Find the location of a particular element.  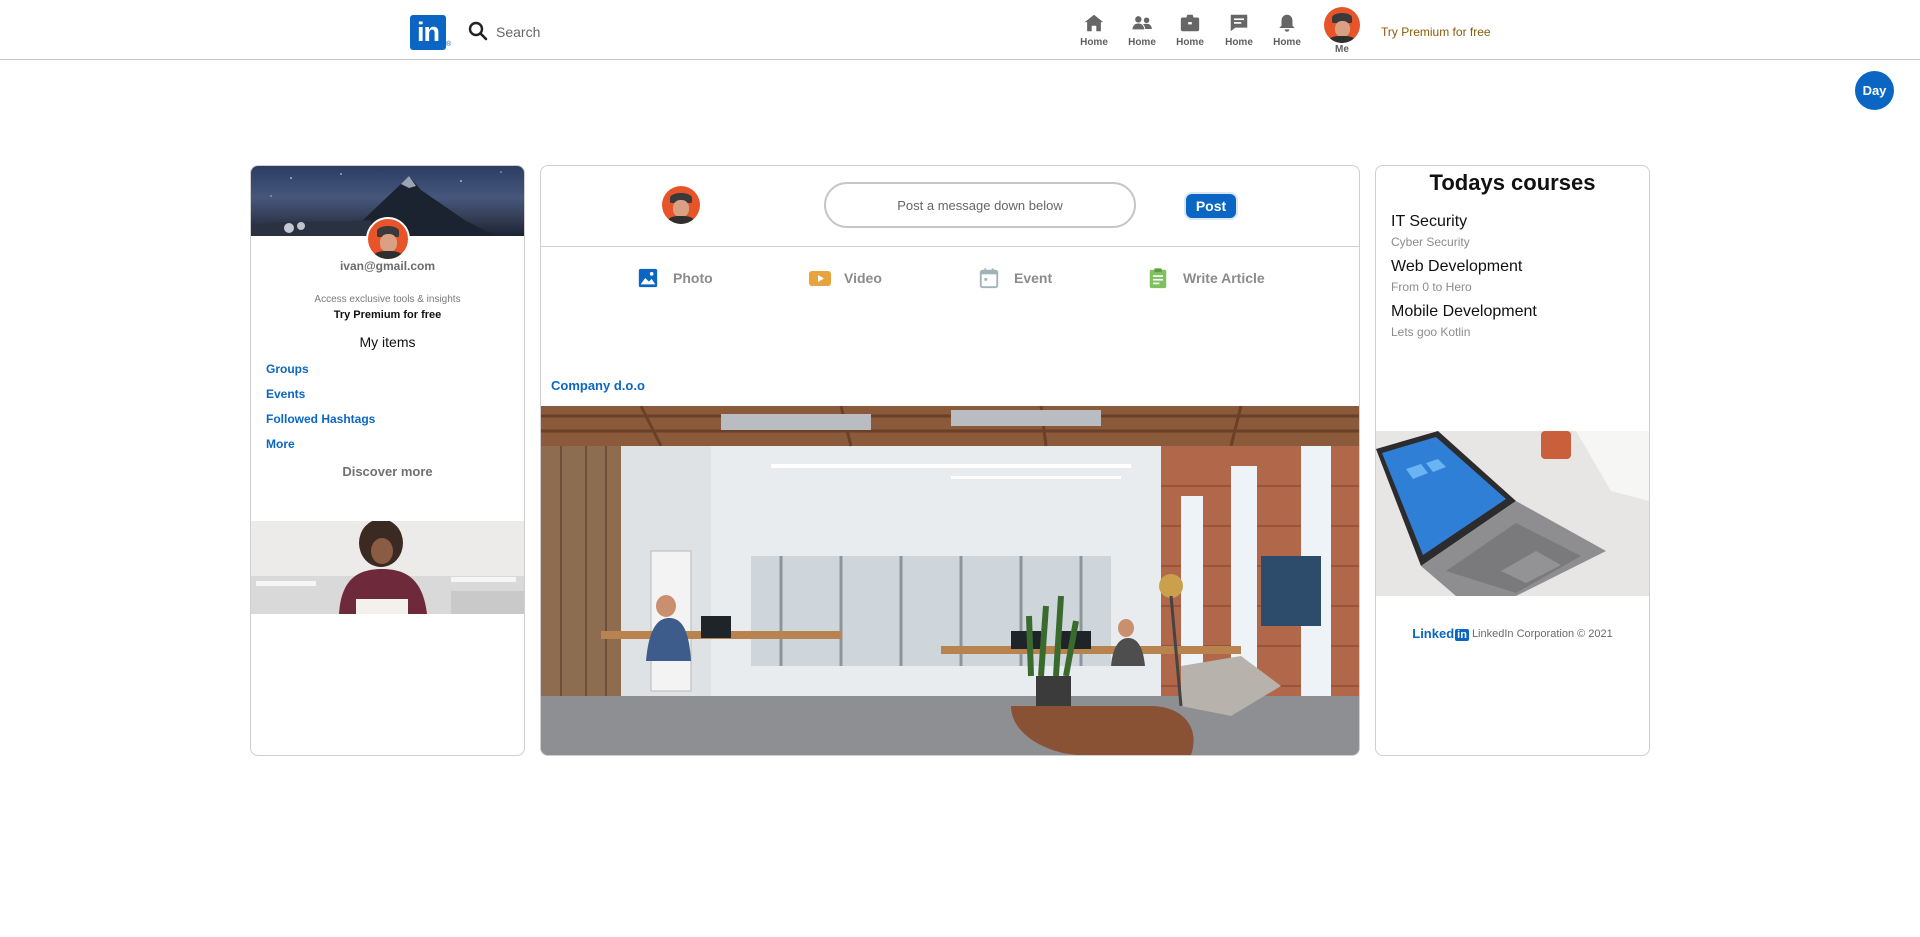

nav-item-me: Me is located at coordinates (1342, 31).